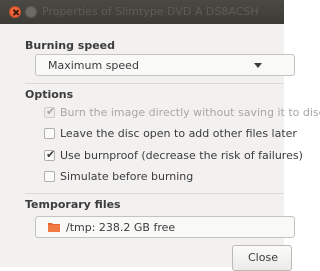  What do you see at coordinates (49, 133) in the screenshot?
I see `checkbox-leave-open` at bounding box center [49, 133].